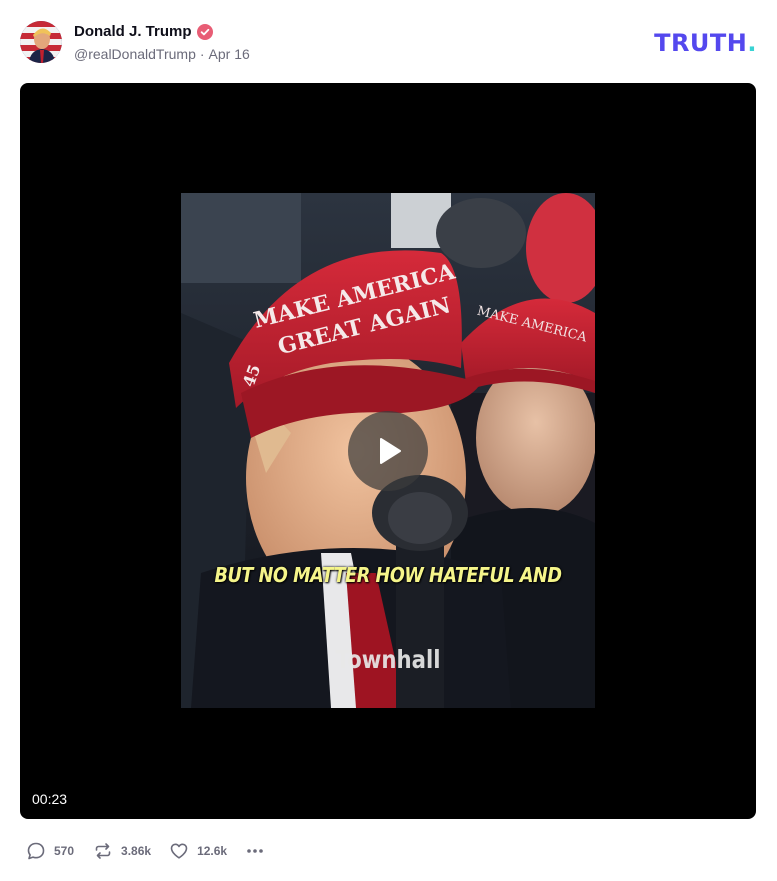 The width and height of the screenshot is (777, 881). What do you see at coordinates (179, 851) in the screenshot?
I see `heart-icon` at bounding box center [179, 851].